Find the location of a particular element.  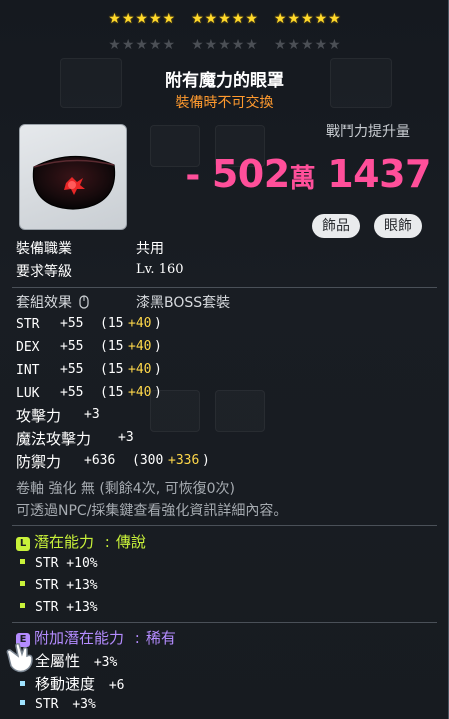

bonus-potential-header: E 附加潛在能力 : 稀有 is located at coordinates (96, 637).